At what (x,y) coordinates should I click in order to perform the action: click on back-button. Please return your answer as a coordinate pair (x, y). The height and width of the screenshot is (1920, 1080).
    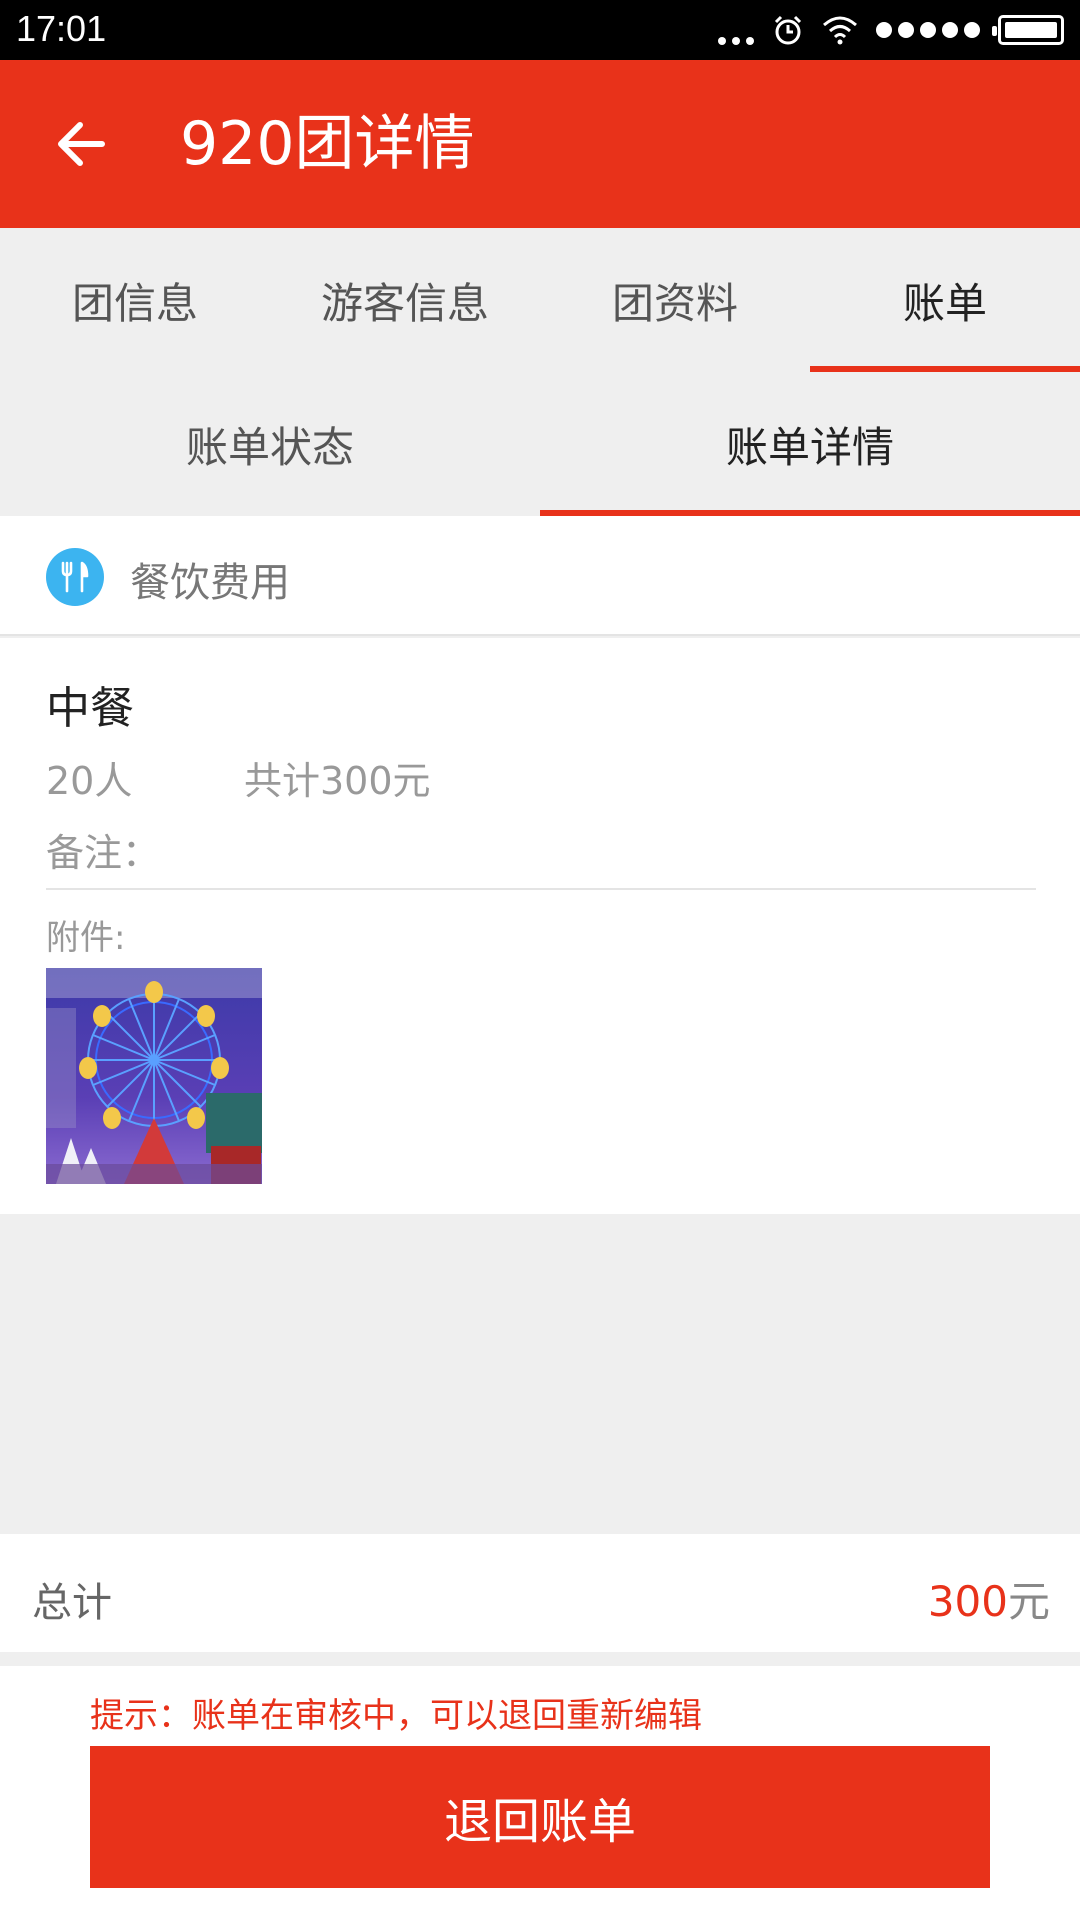
    Looking at the image, I should click on (80, 144).